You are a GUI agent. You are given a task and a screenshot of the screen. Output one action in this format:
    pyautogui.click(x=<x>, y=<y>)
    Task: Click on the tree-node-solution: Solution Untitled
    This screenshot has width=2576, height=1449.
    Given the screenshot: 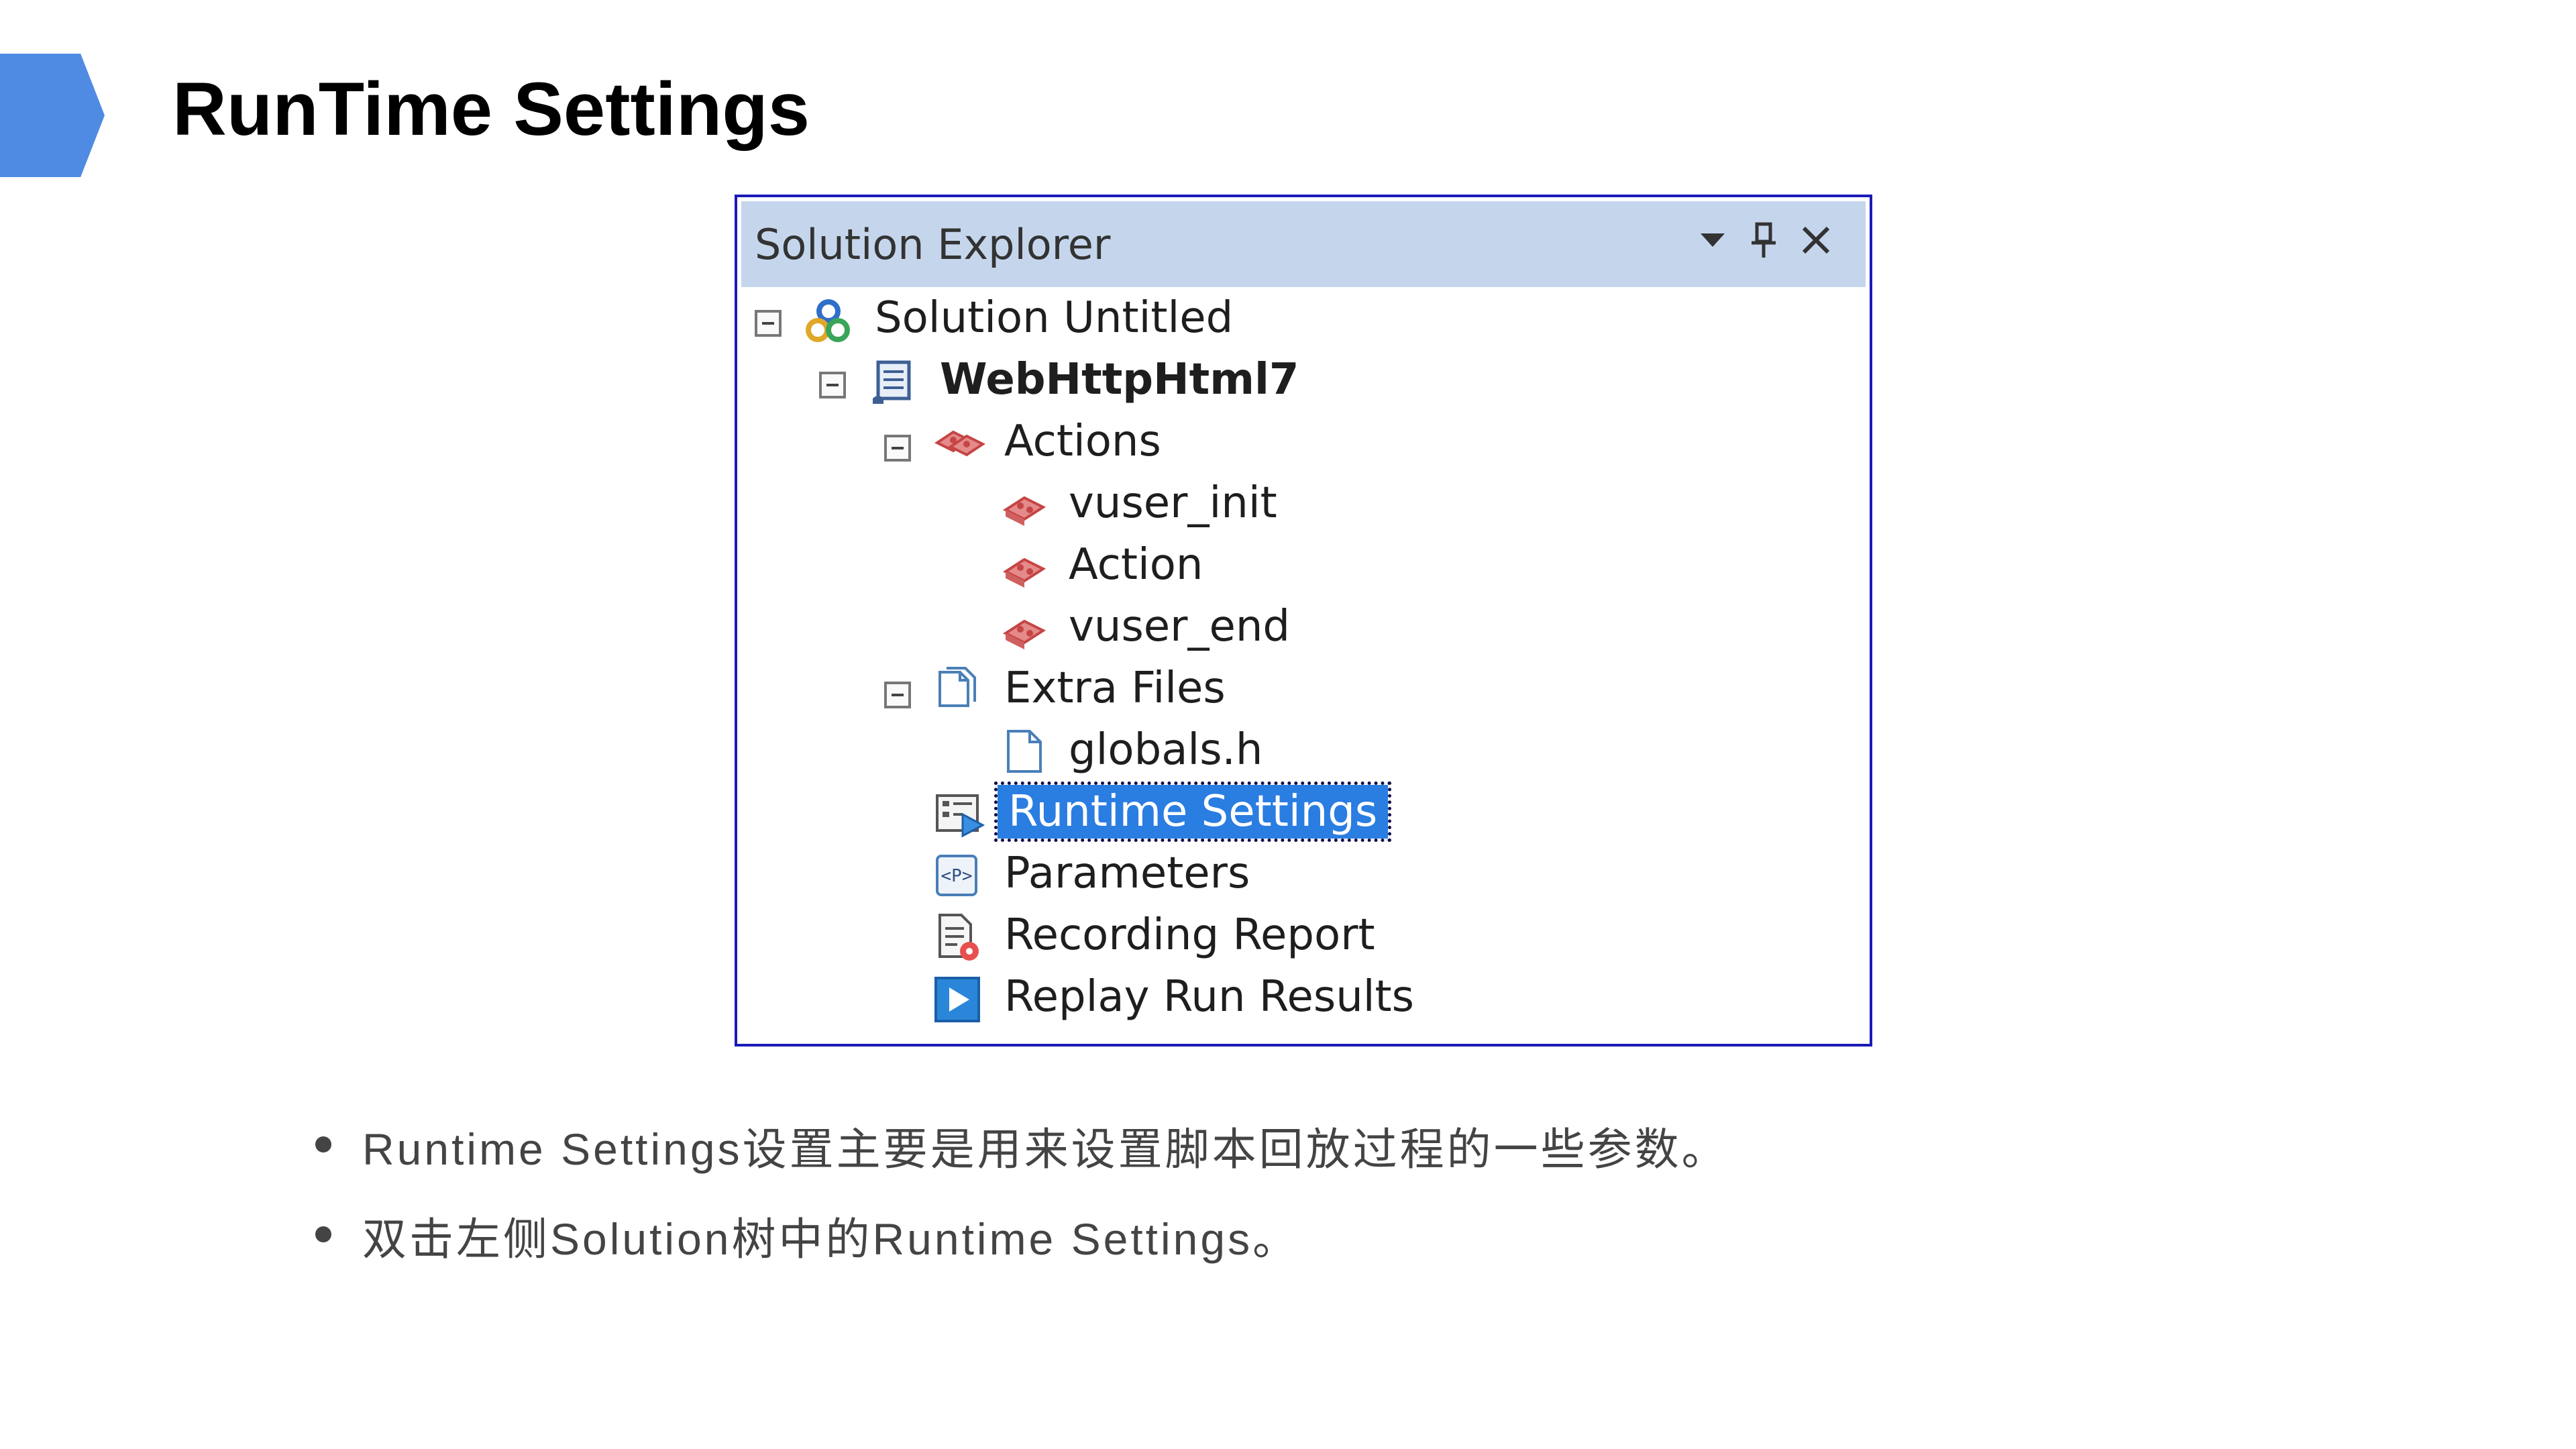 What is the action you would take?
    pyautogui.click(x=1300, y=319)
    